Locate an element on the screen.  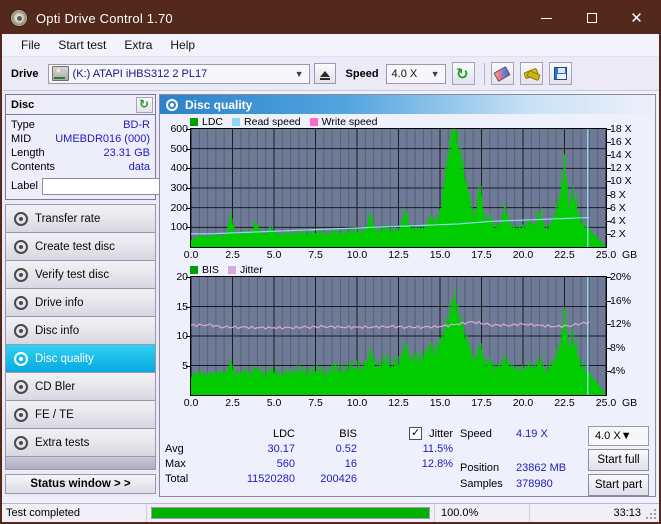
maximize-icon is located at coordinates (591, 18).